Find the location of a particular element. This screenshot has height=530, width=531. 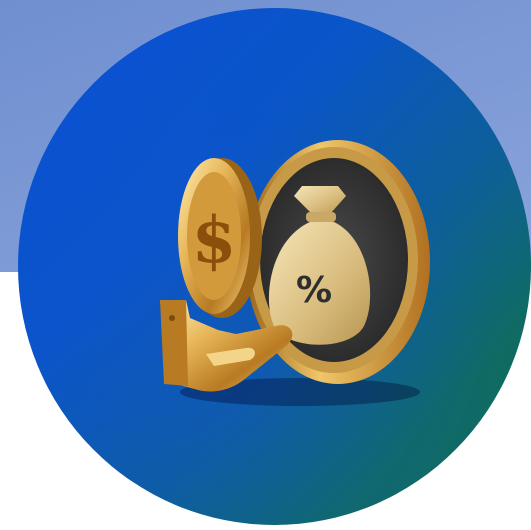

dollar-coin-icon: $ is located at coordinates (220, 238).